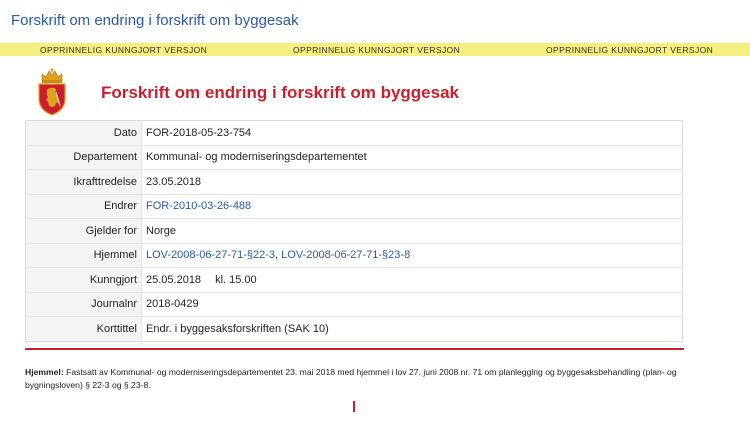 The image size is (750, 426). What do you see at coordinates (83, 328) in the screenshot?
I see `field-label: Korttittel` at bounding box center [83, 328].